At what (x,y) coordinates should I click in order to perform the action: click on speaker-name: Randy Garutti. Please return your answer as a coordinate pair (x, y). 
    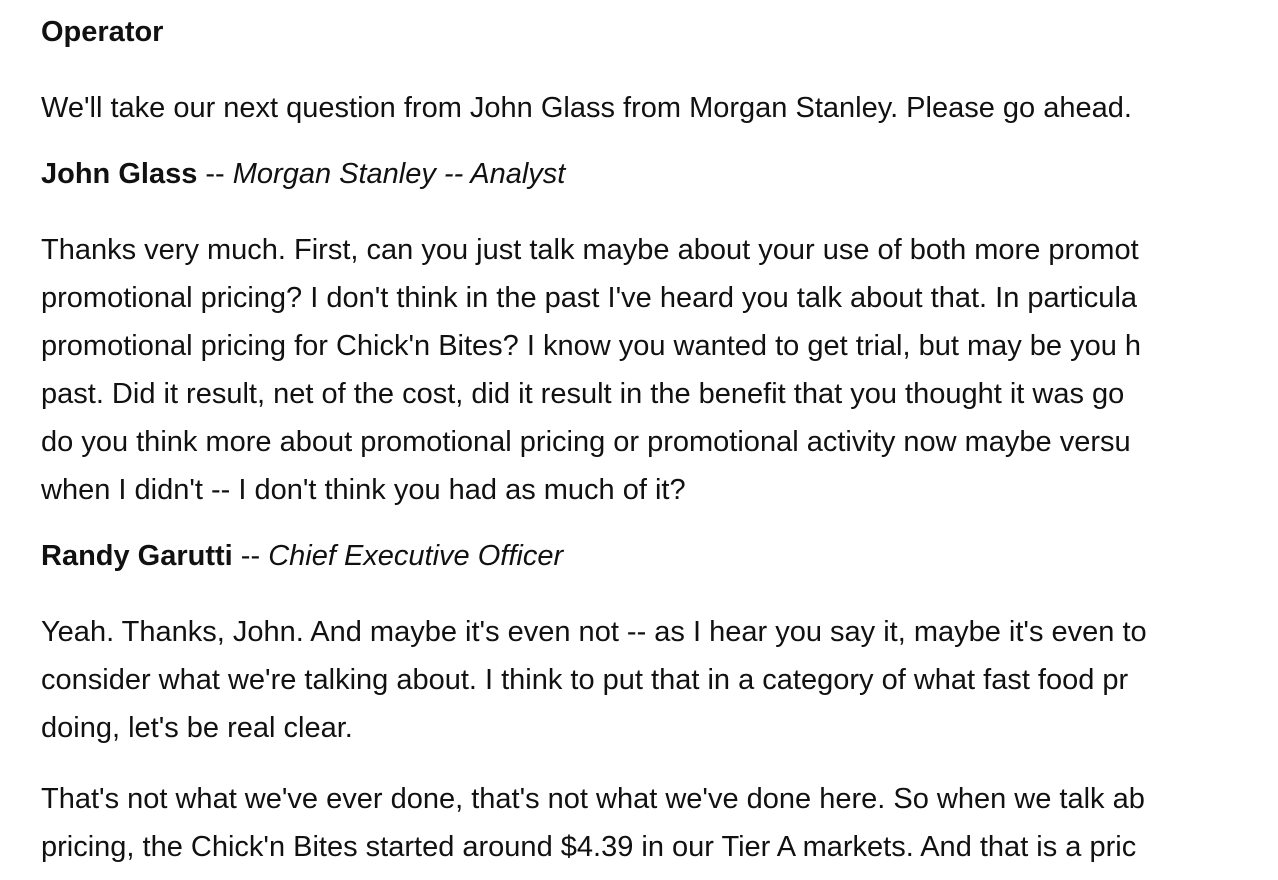
    Looking at the image, I should click on (137, 556).